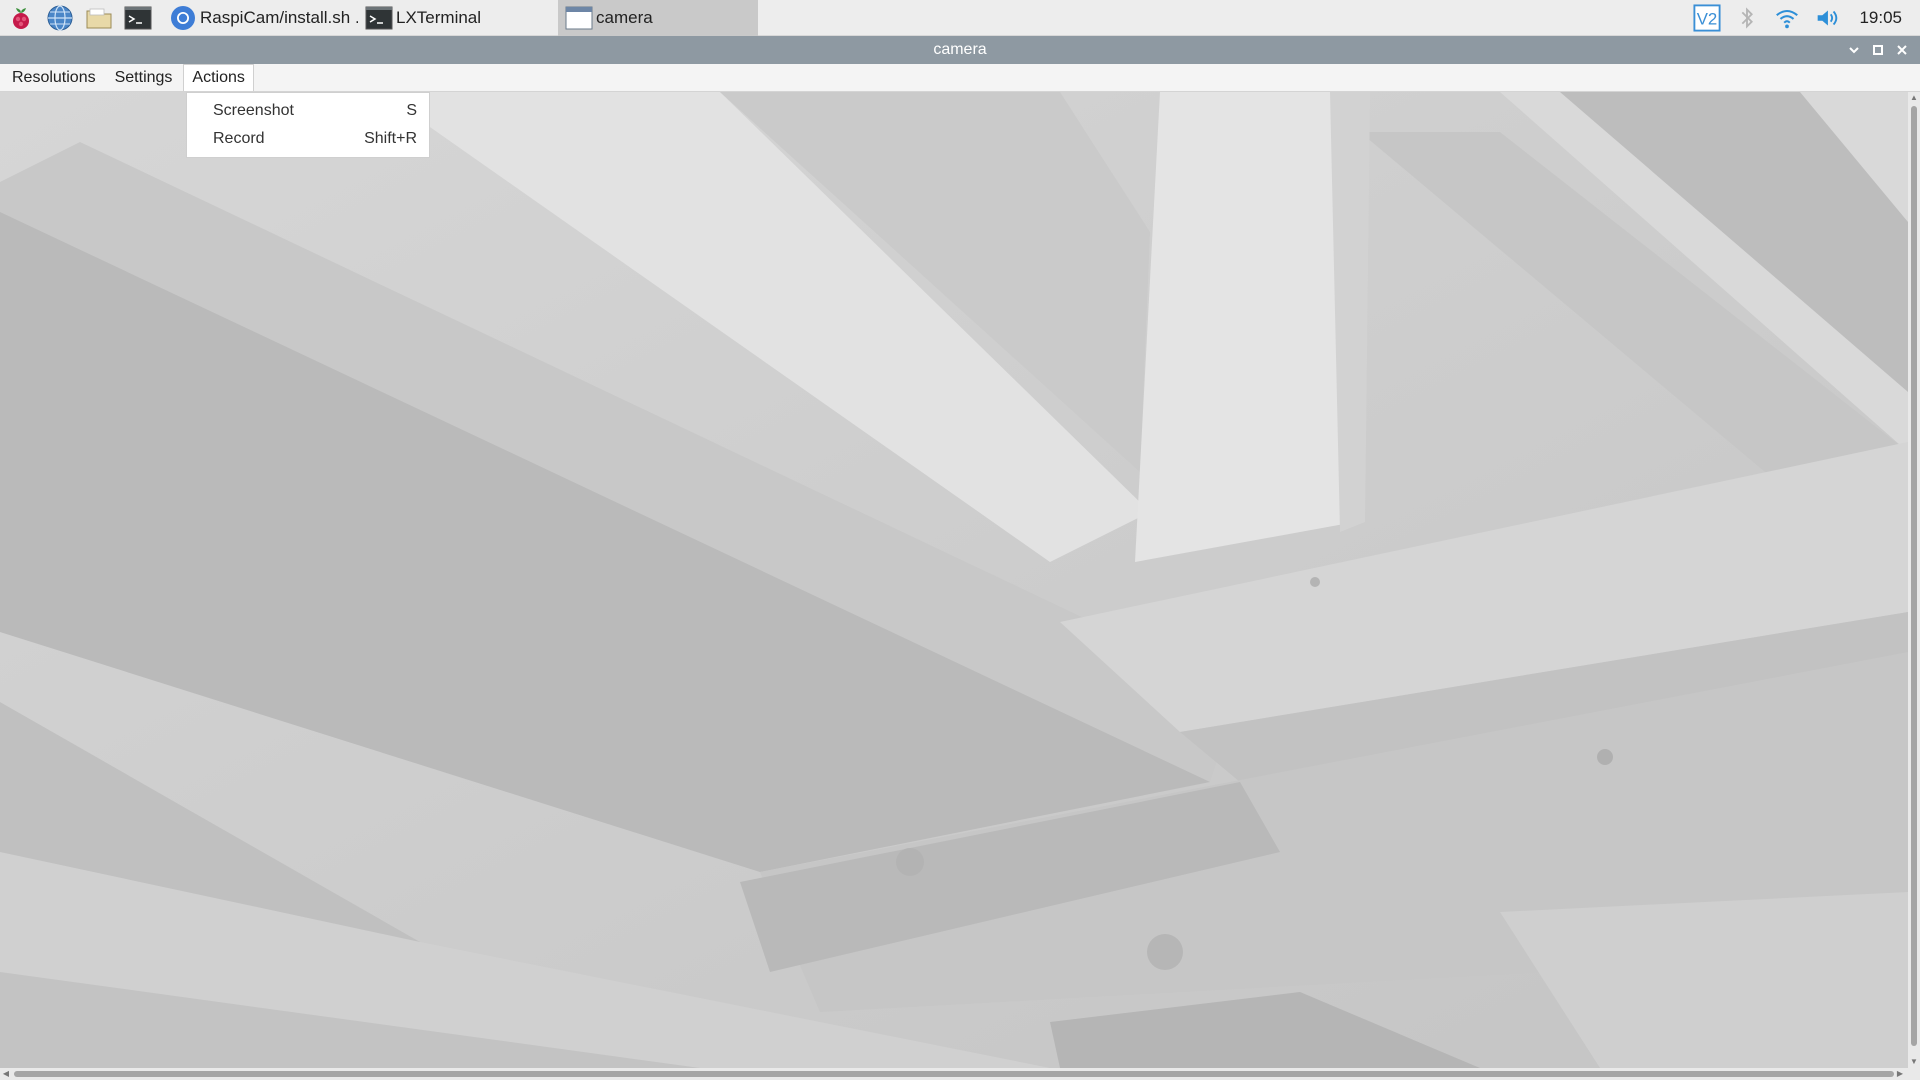  I want to click on menu-item-label: Record, so click(239, 138).